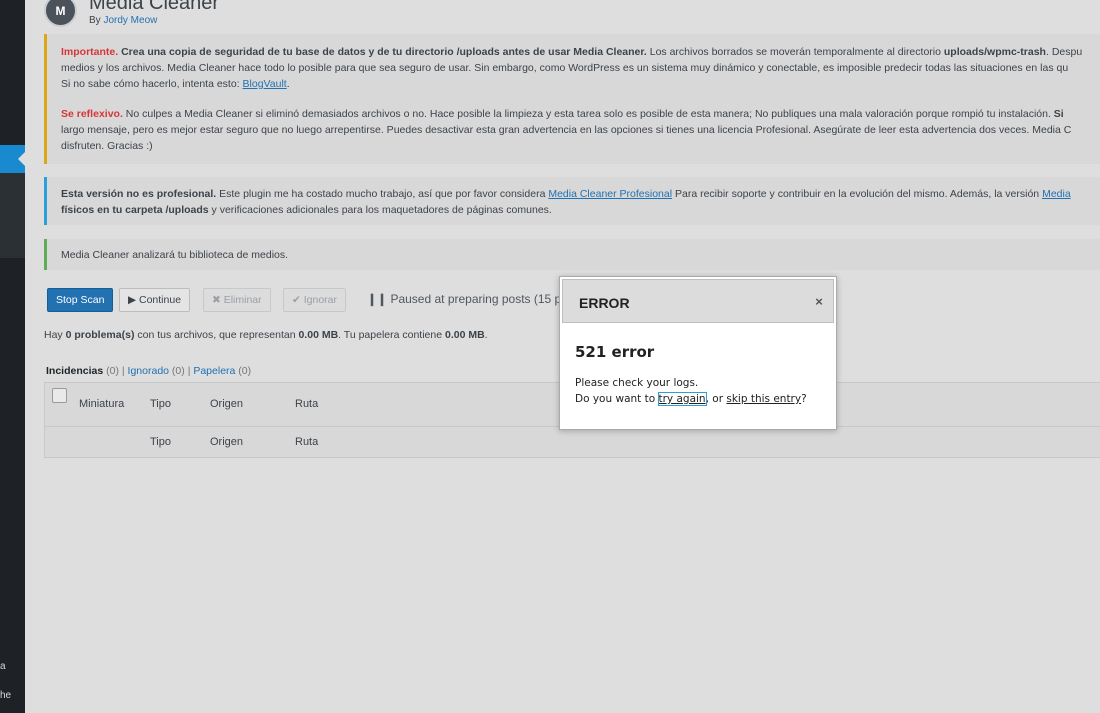 The image size is (1100, 713). What do you see at coordinates (218, 300) in the screenshot?
I see `close-icon: ✖` at bounding box center [218, 300].